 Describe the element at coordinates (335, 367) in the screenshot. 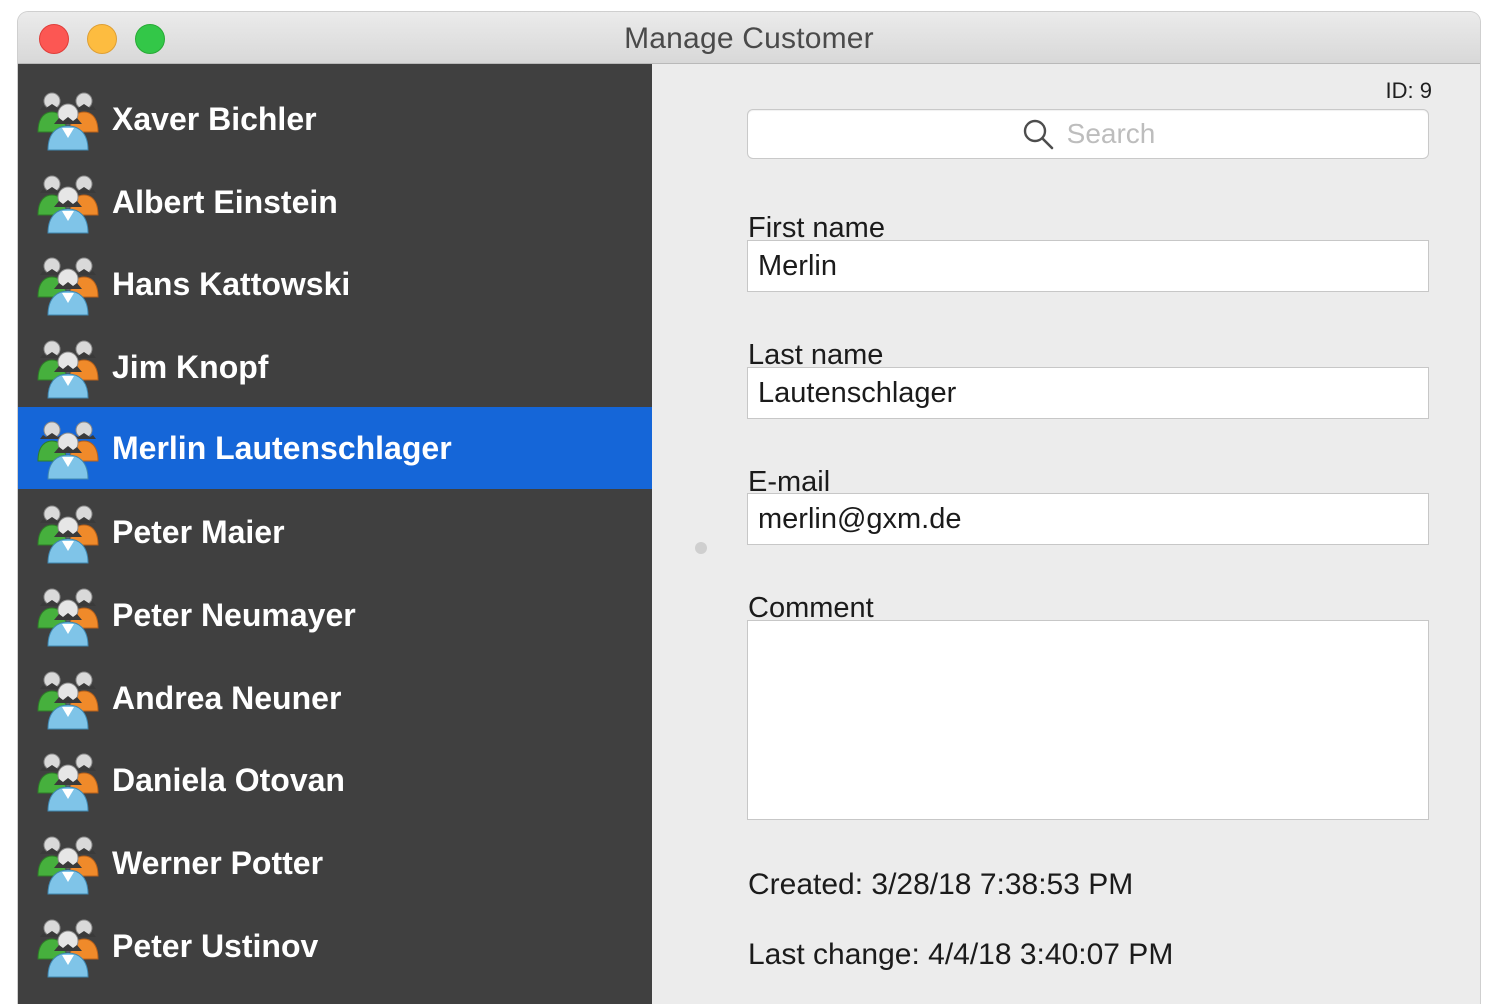

I see `customer-list-item: Jim Knopf` at that location.